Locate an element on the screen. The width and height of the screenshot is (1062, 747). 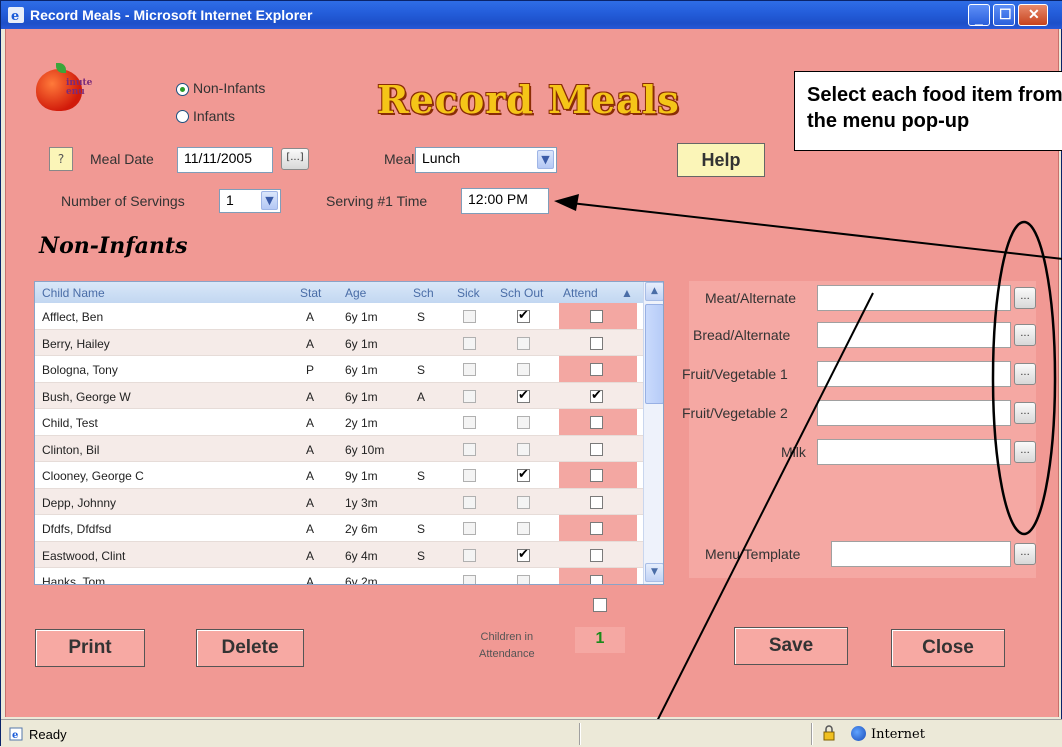
table-row: Bologna, Tony P 6y 1m S is located at coordinates (339, 369).